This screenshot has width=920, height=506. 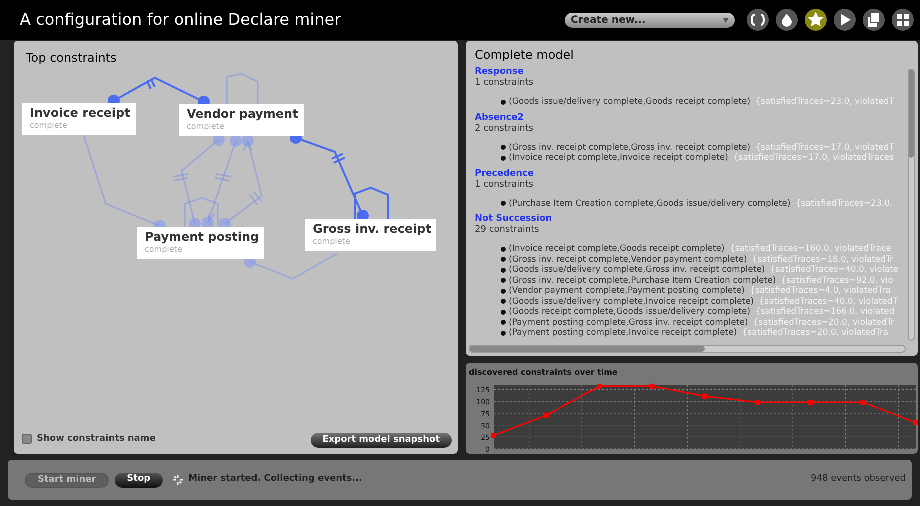 I want to click on node-label: Vendor payment, so click(x=241, y=114).